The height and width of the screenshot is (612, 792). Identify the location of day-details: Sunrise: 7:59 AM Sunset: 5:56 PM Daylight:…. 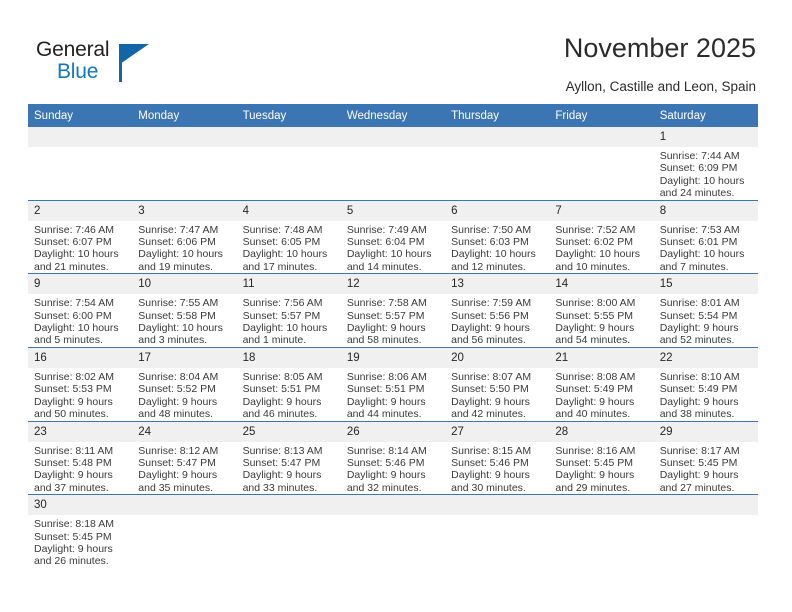
(497, 320).